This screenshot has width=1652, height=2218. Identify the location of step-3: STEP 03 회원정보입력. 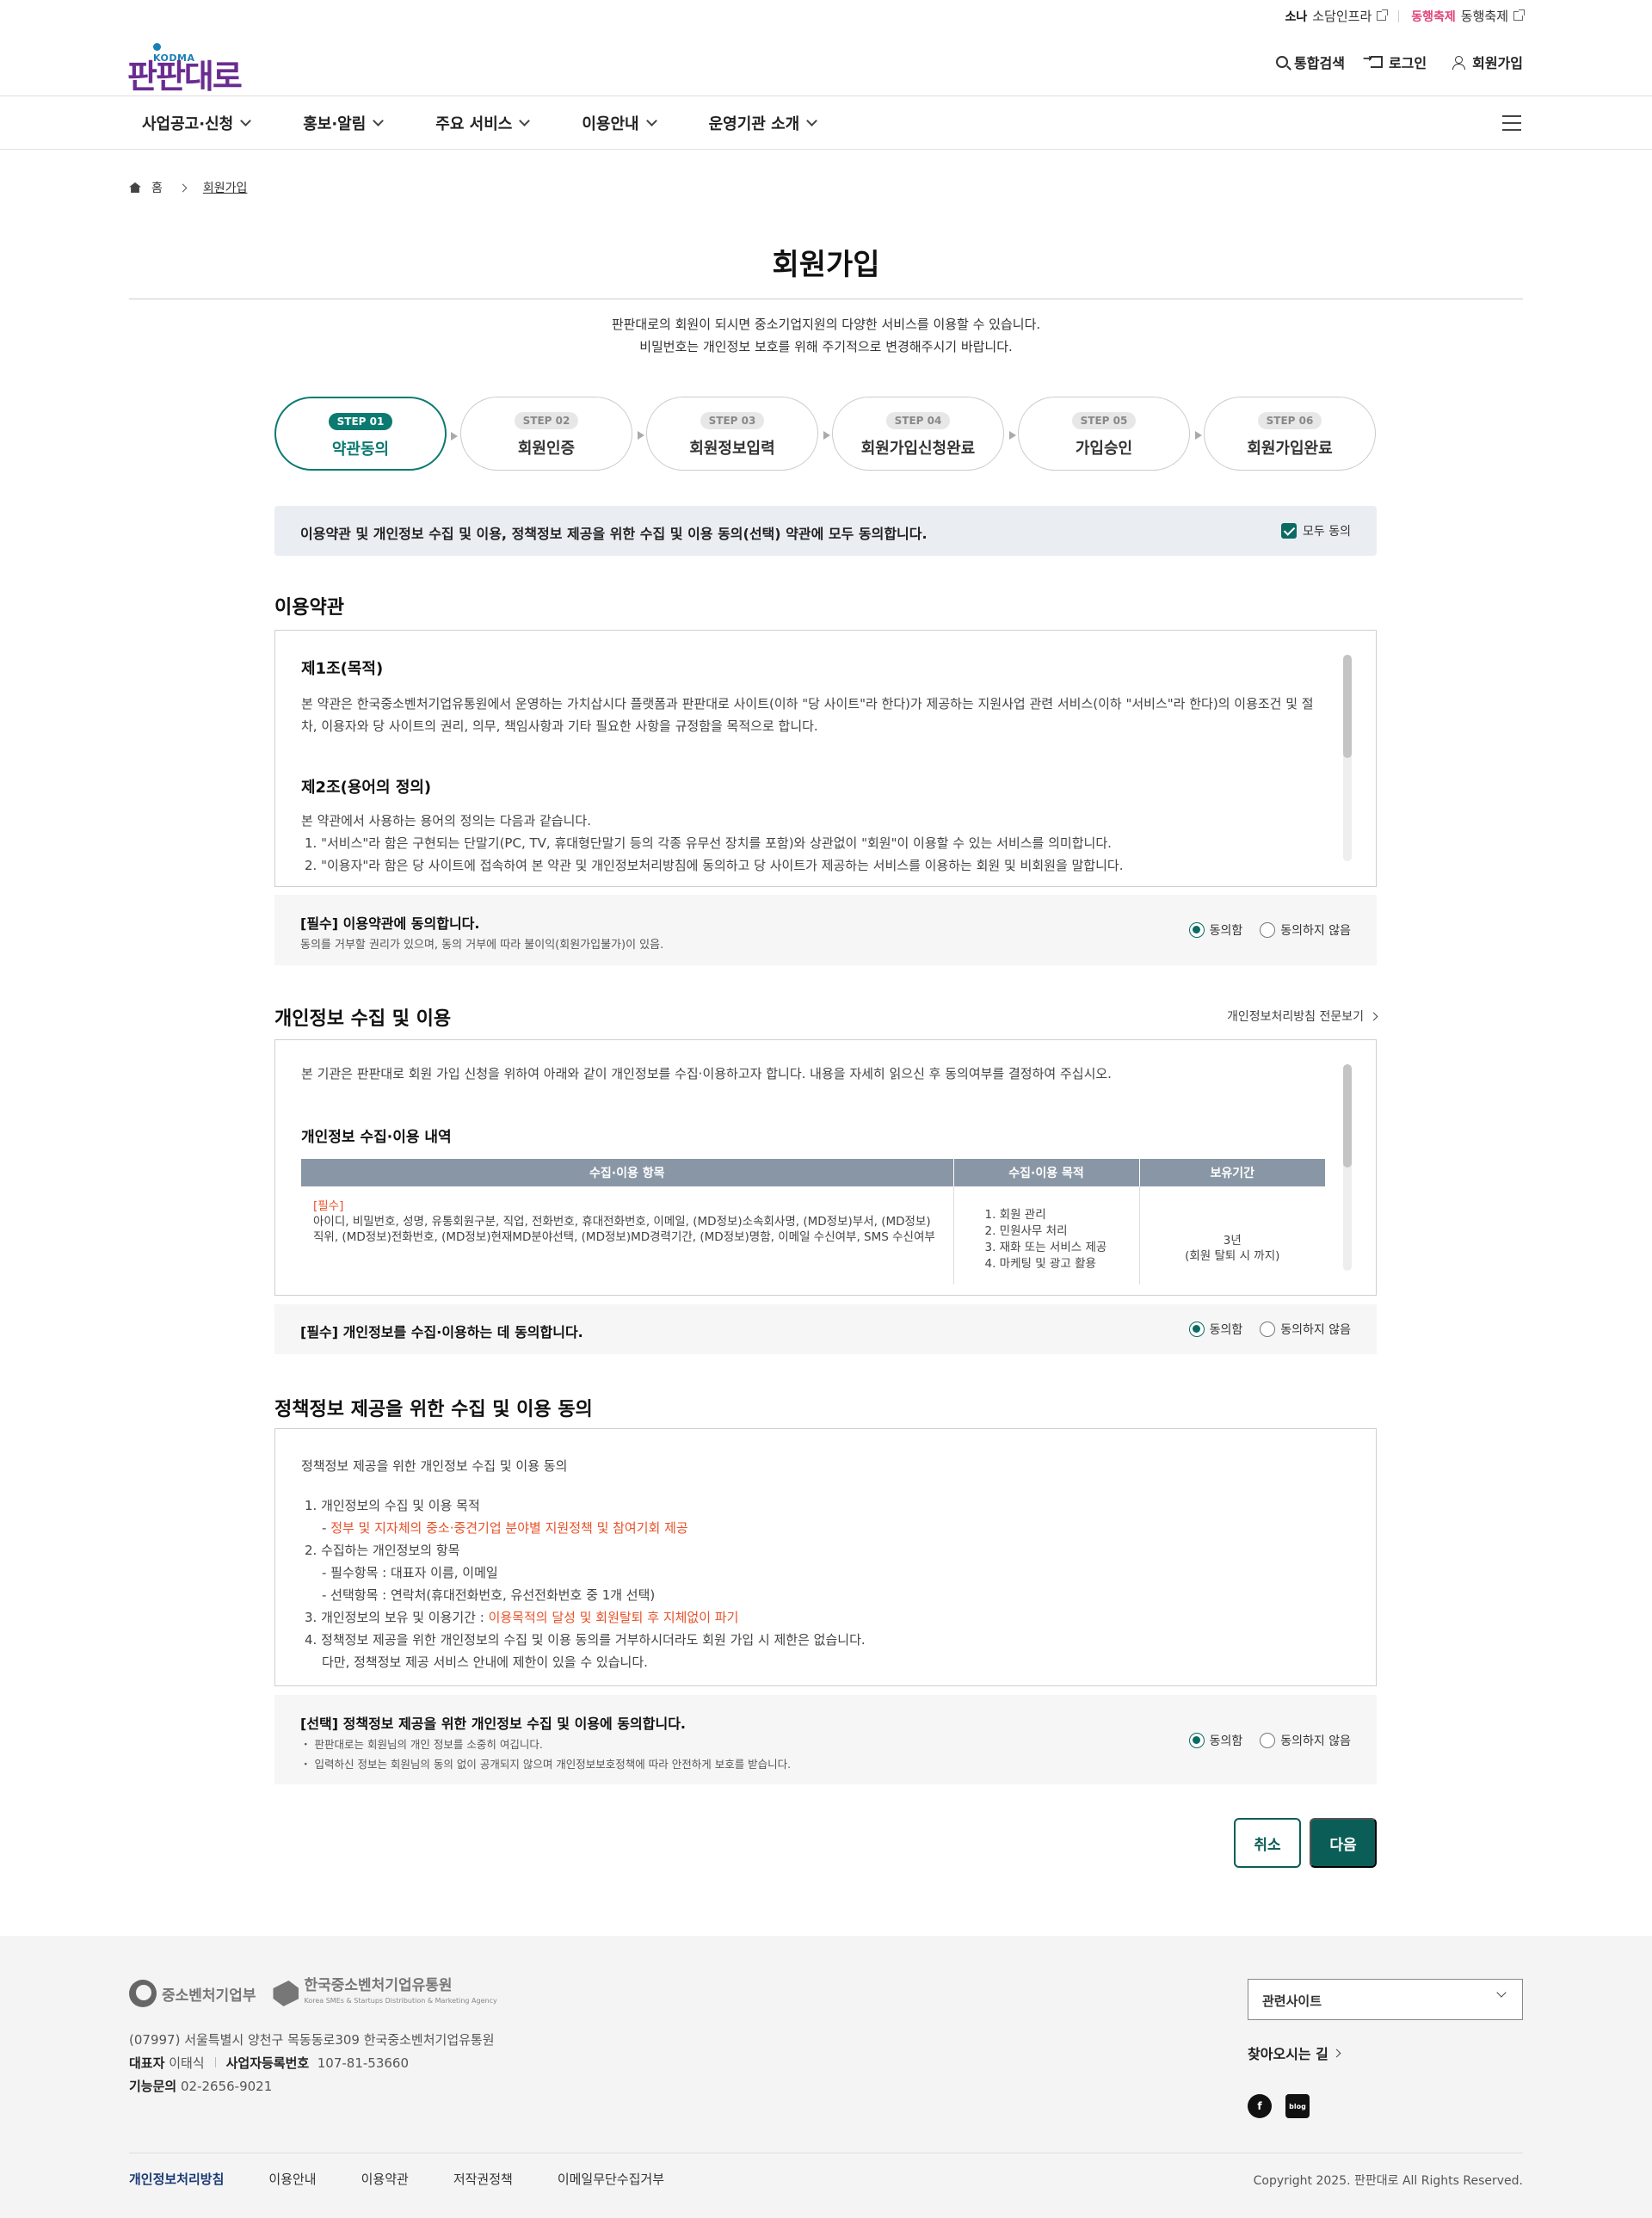
(738, 434).